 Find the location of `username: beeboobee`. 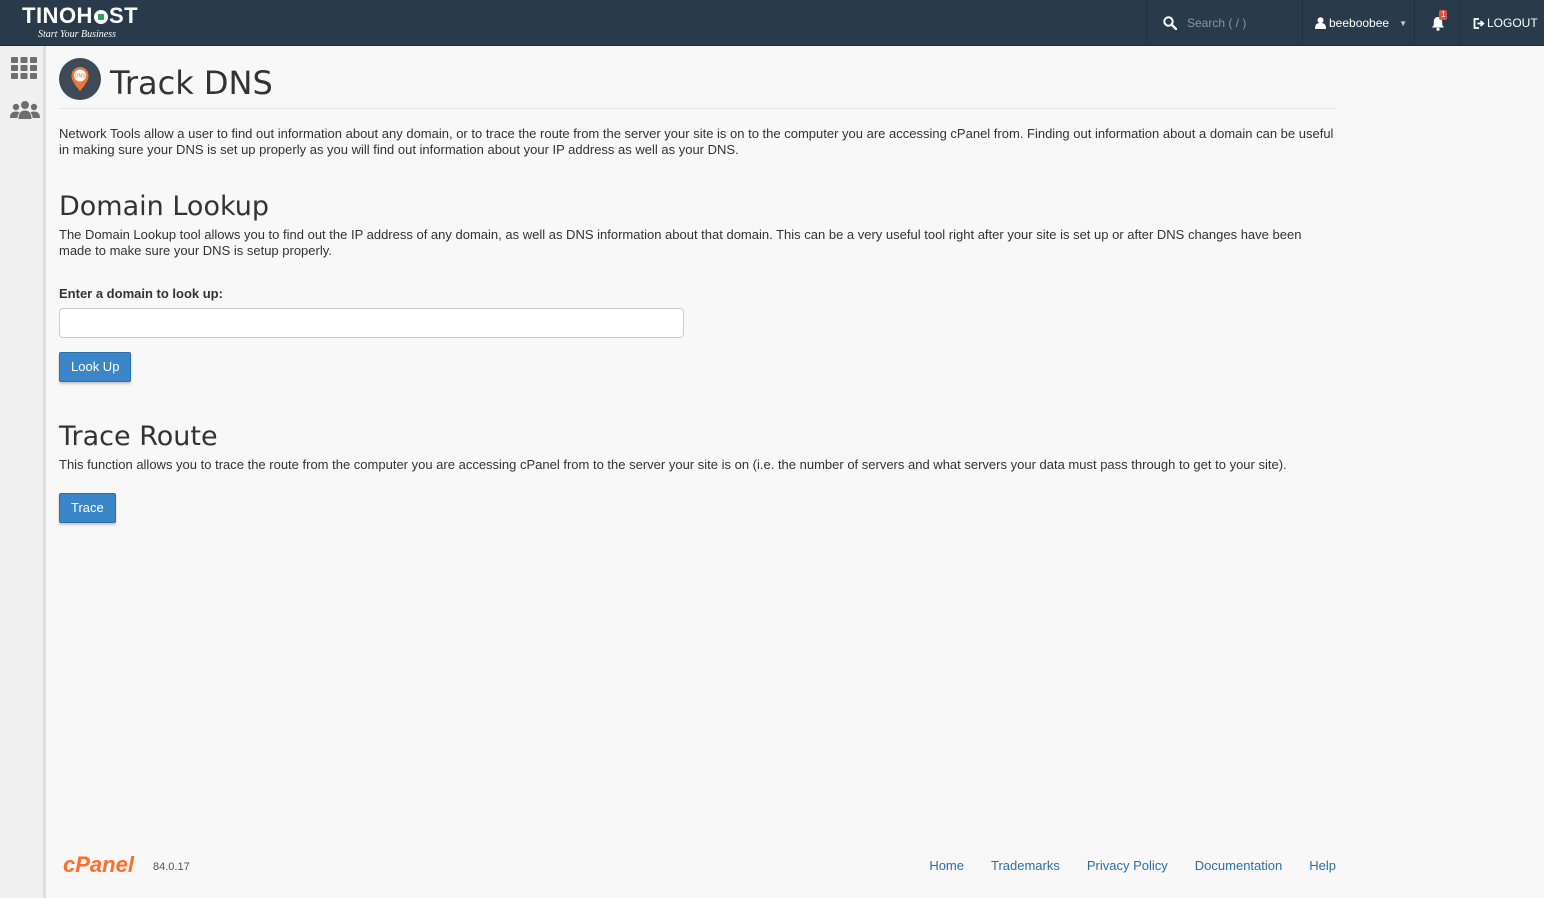

username: beeboobee is located at coordinates (1359, 23).